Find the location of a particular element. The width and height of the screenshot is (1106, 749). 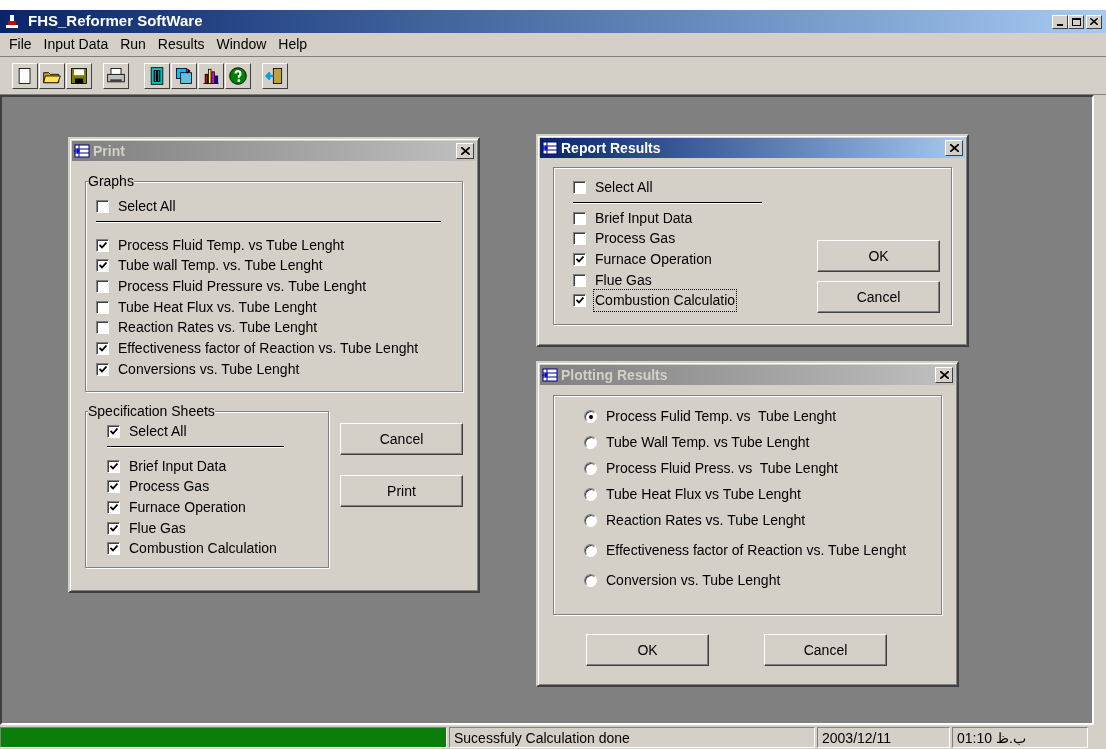

status-time: 01:10 ب.ظ is located at coordinates (1020, 737).